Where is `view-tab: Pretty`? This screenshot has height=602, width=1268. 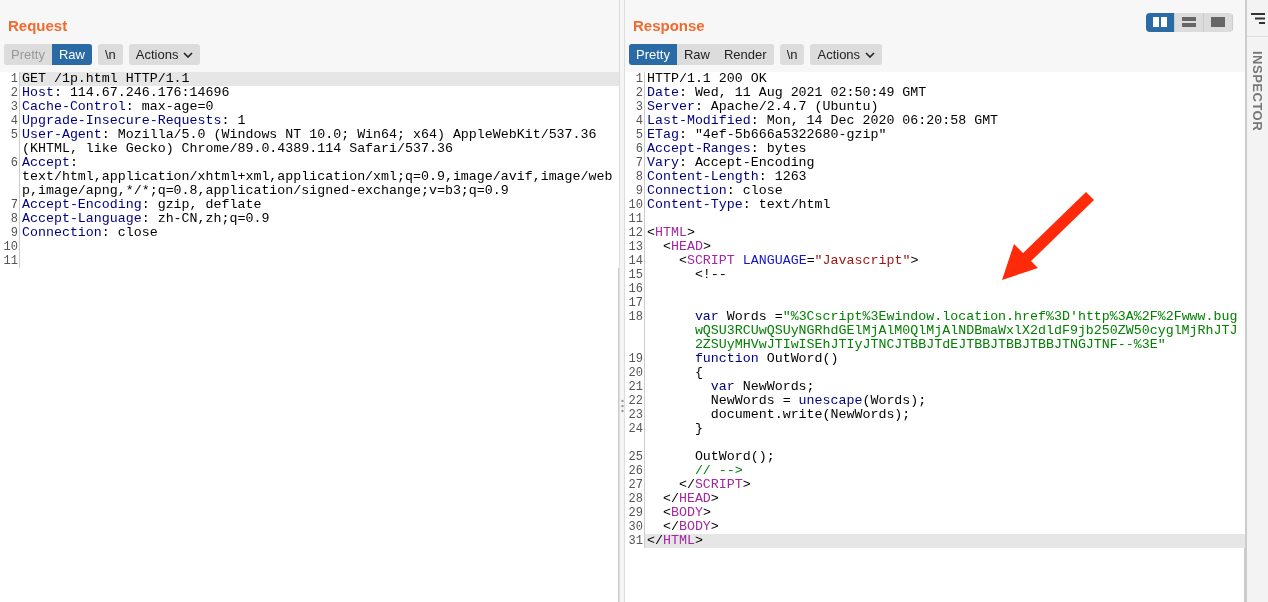
view-tab: Pretty is located at coordinates (653, 54).